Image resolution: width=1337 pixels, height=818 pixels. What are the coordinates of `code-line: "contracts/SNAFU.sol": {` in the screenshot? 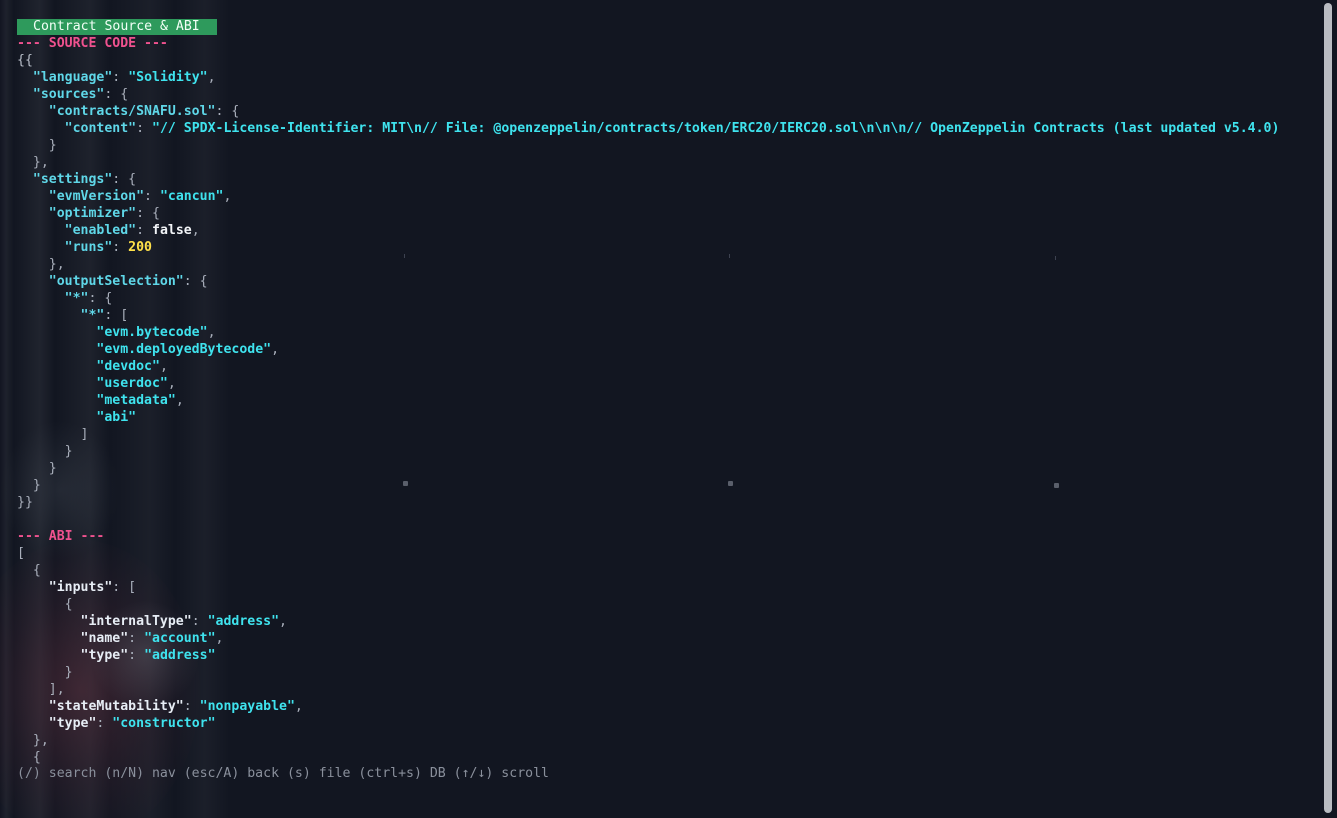 It's located at (144, 111).